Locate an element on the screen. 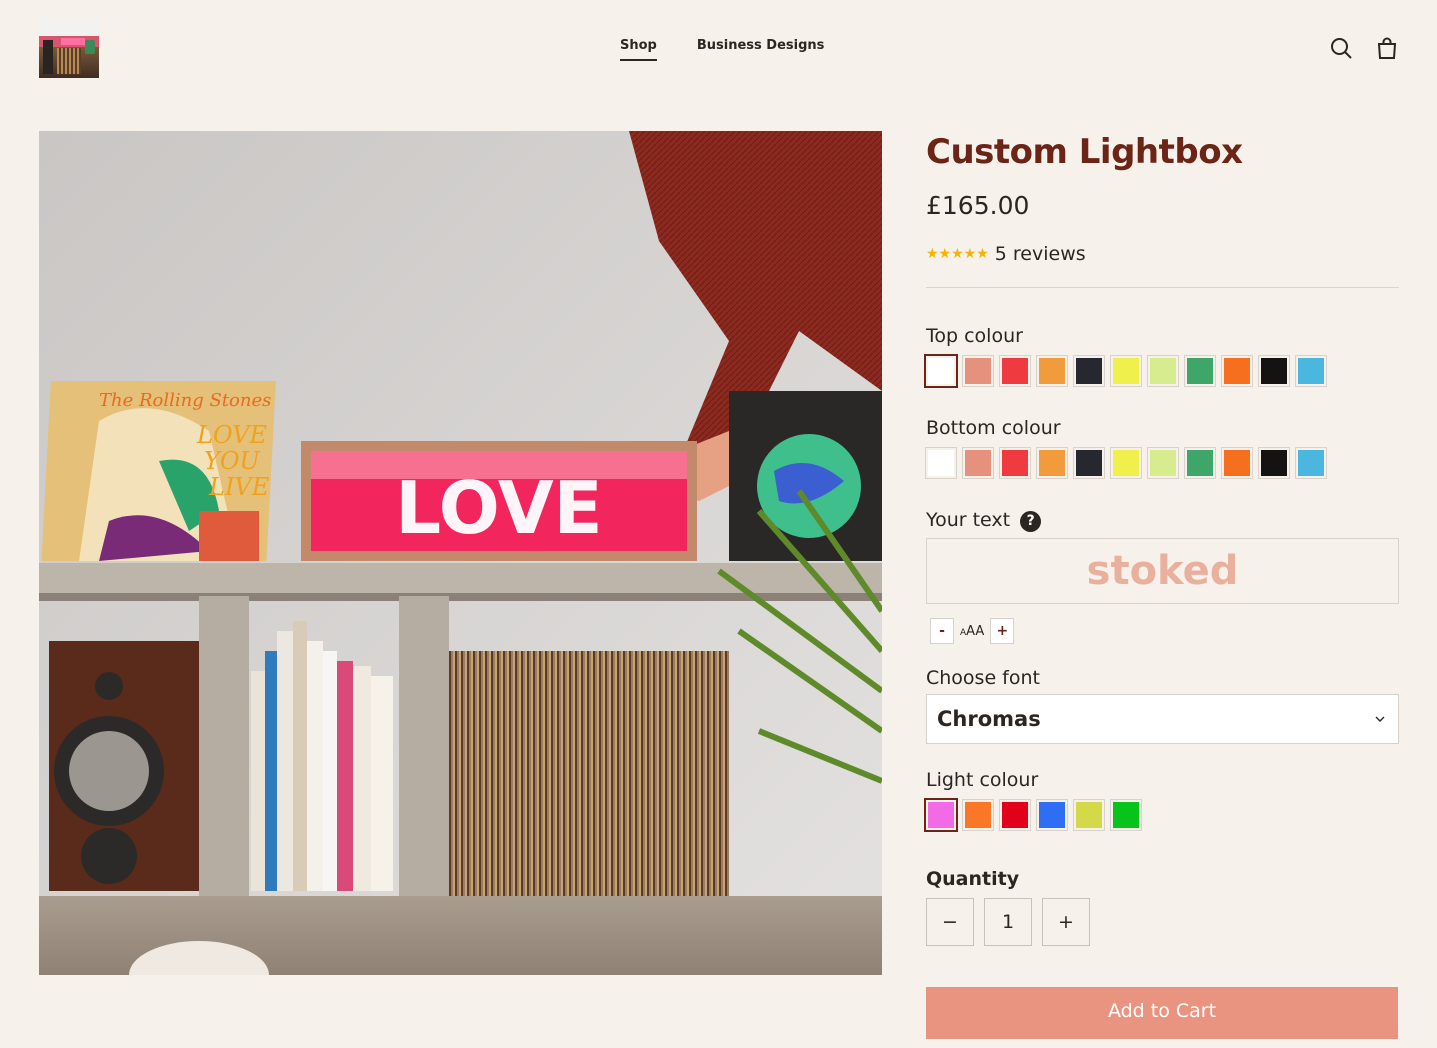 This screenshot has width=1437, height=1048. custom-text-input: stoked is located at coordinates (1162, 571).